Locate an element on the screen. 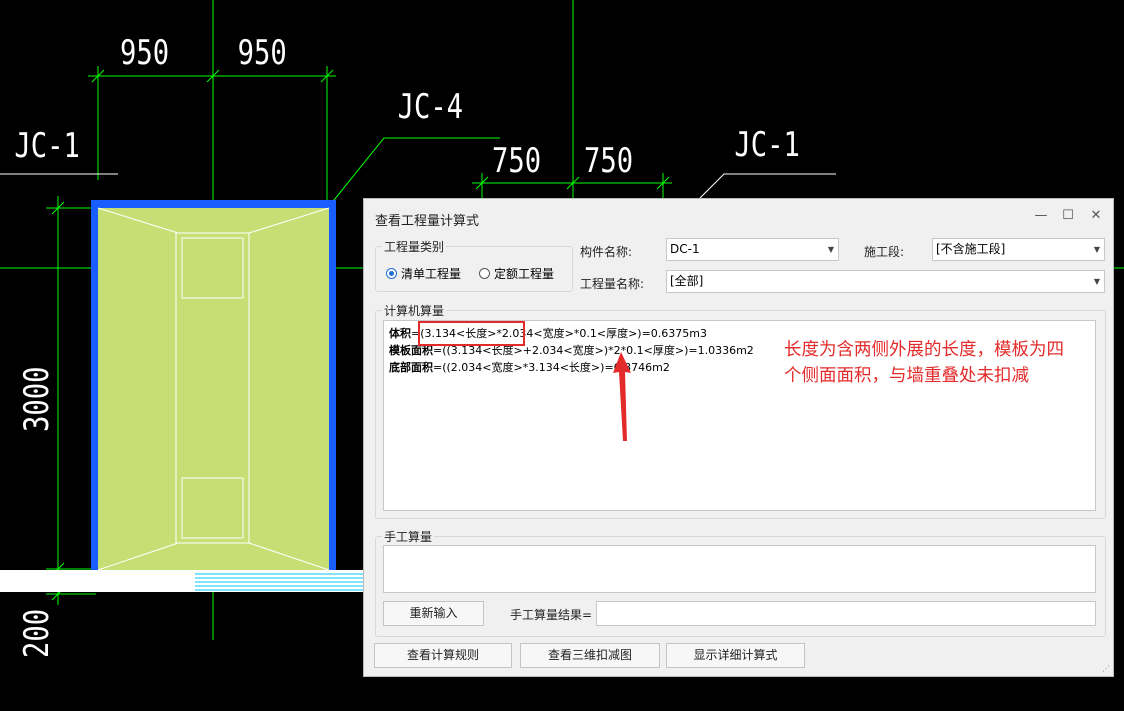  radio-bill-quantity-label: 清单工程量 is located at coordinates (431, 274).